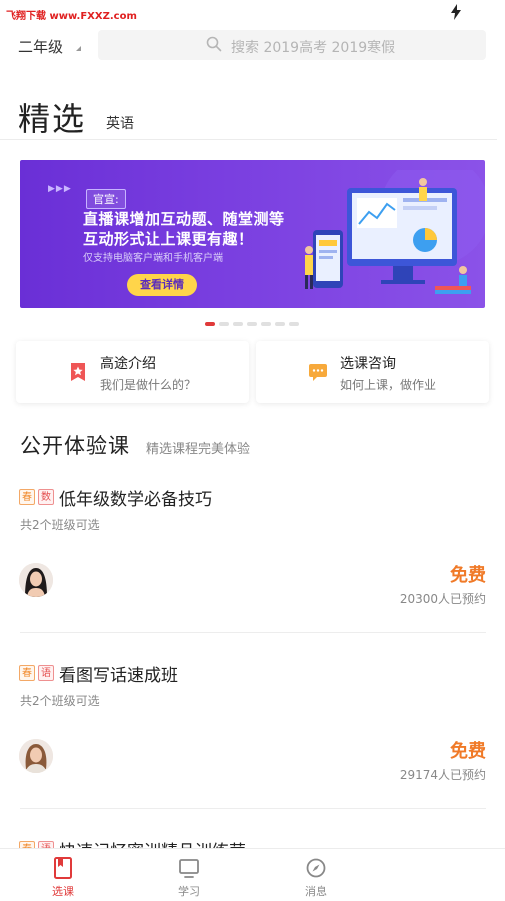 The width and height of the screenshot is (505, 901). What do you see at coordinates (442, 599) in the screenshot?
I see `booked-count: 20300人已预约` at bounding box center [442, 599].